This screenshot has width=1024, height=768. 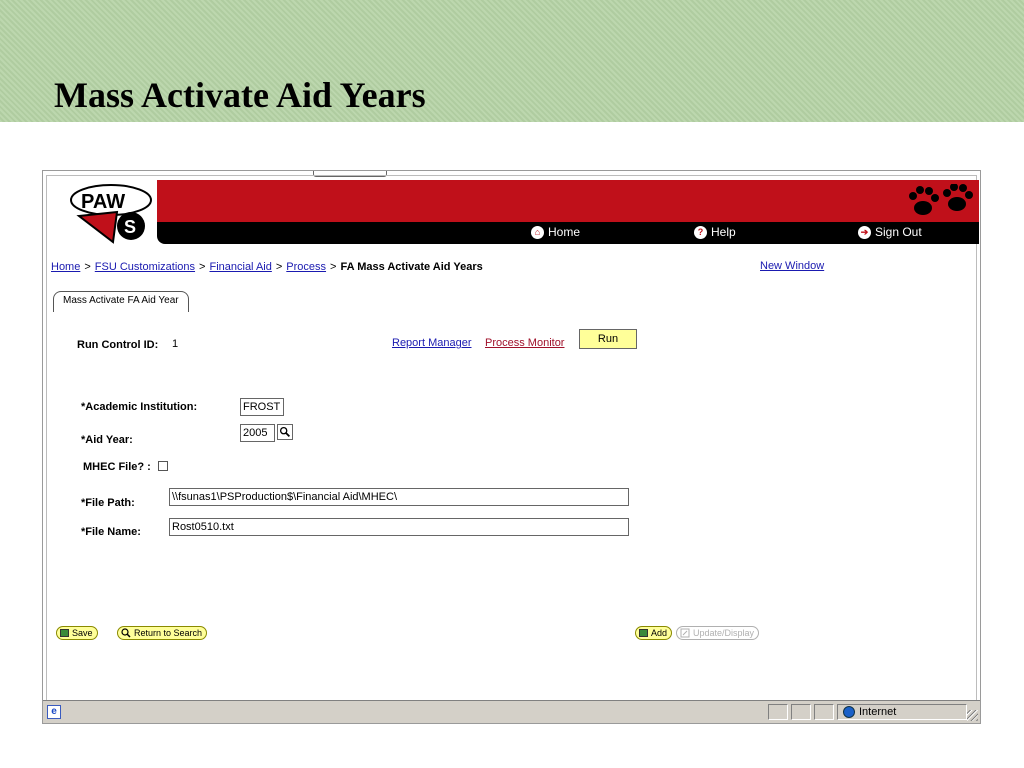 What do you see at coordinates (511, 711) in the screenshot?
I see `browser-status-bar: e Internet` at bounding box center [511, 711].